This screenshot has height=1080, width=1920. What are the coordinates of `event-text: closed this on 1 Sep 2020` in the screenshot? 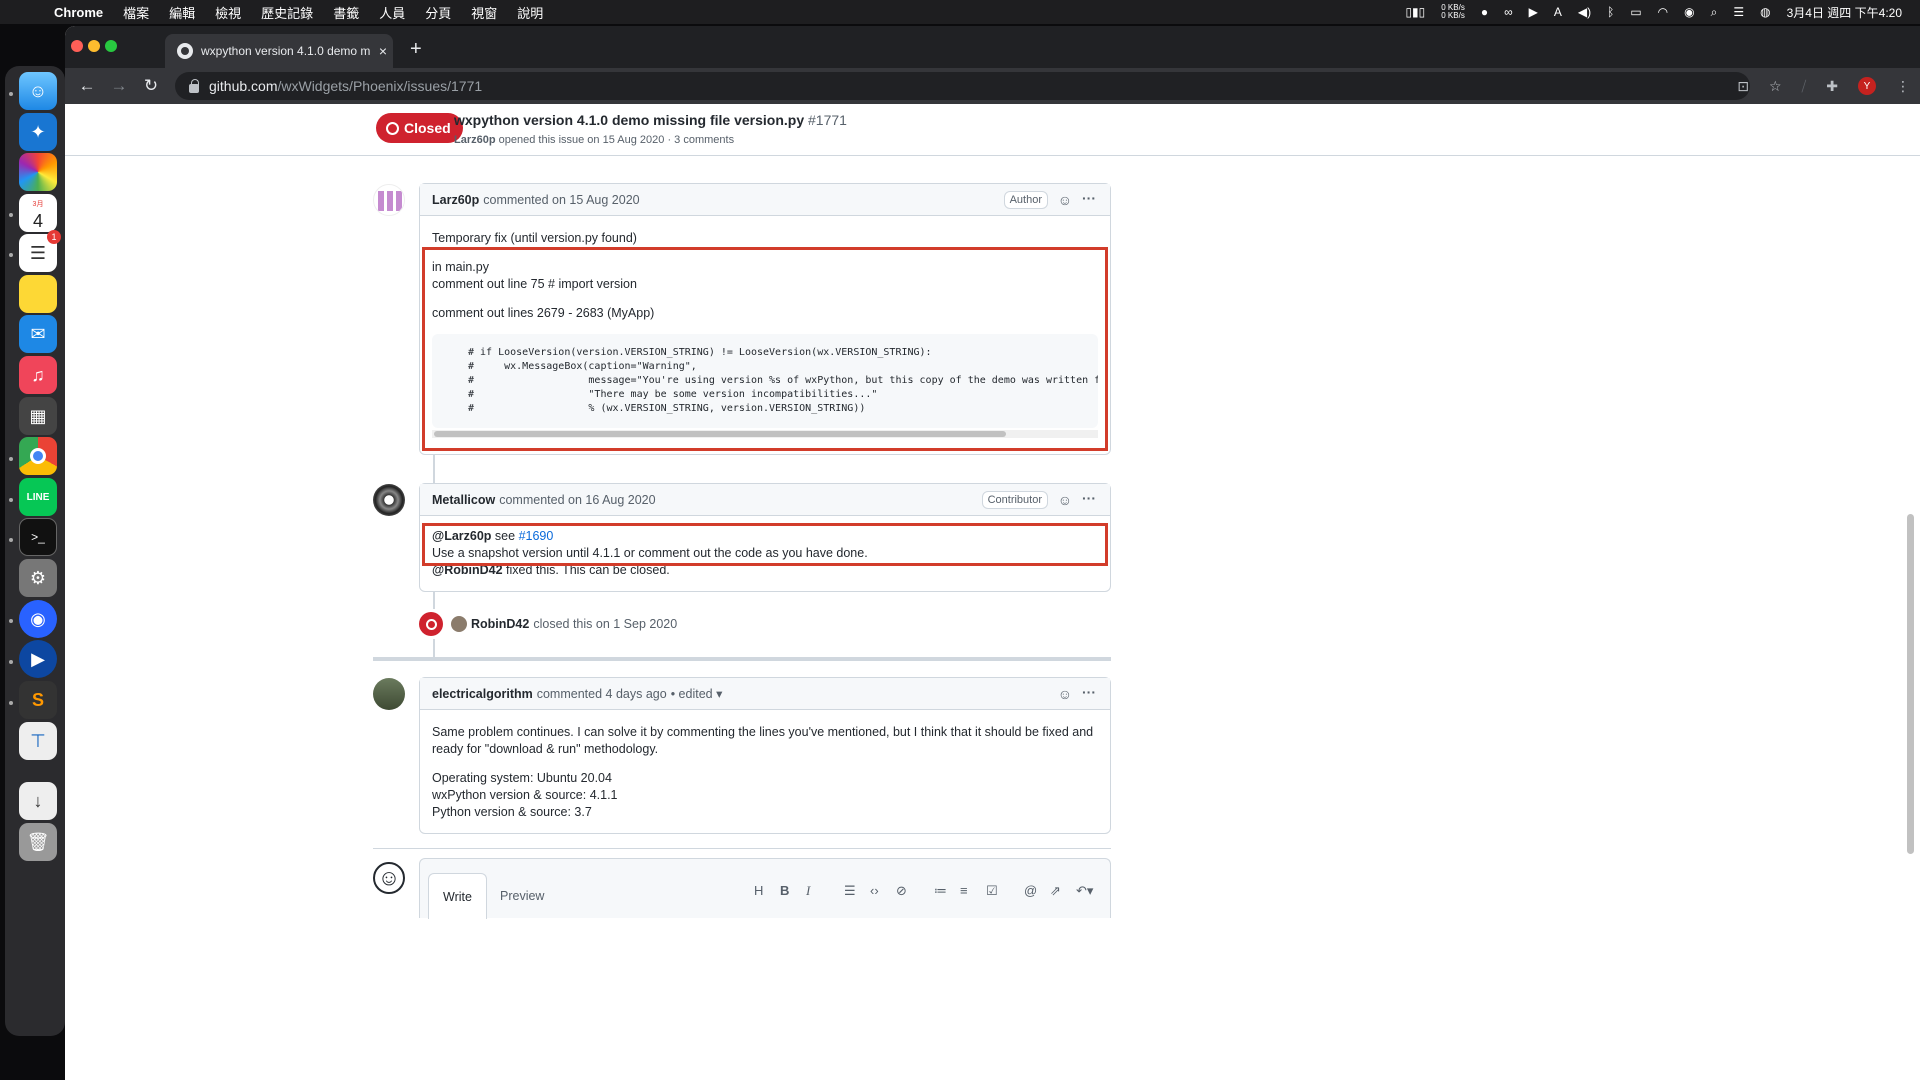 It's located at (605, 624).